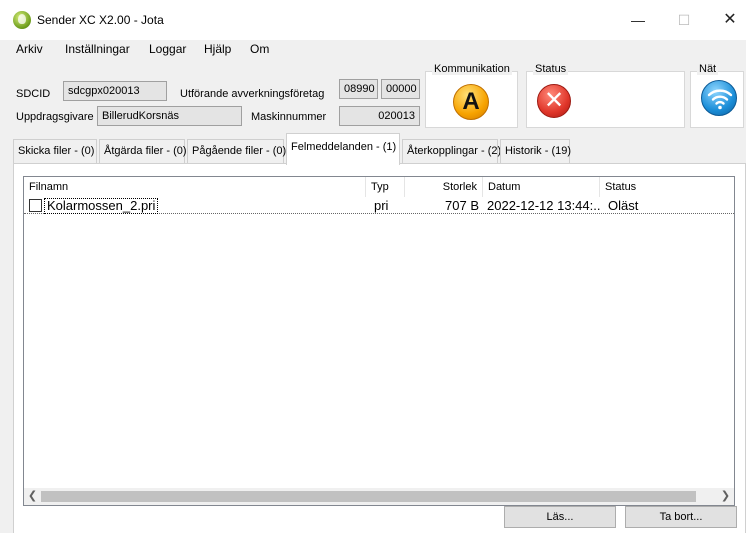 Image resolution: width=746 pixels, height=533 pixels. Describe the element at coordinates (33, 94) in the screenshot. I see `sdcid-label: SDCID` at that location.